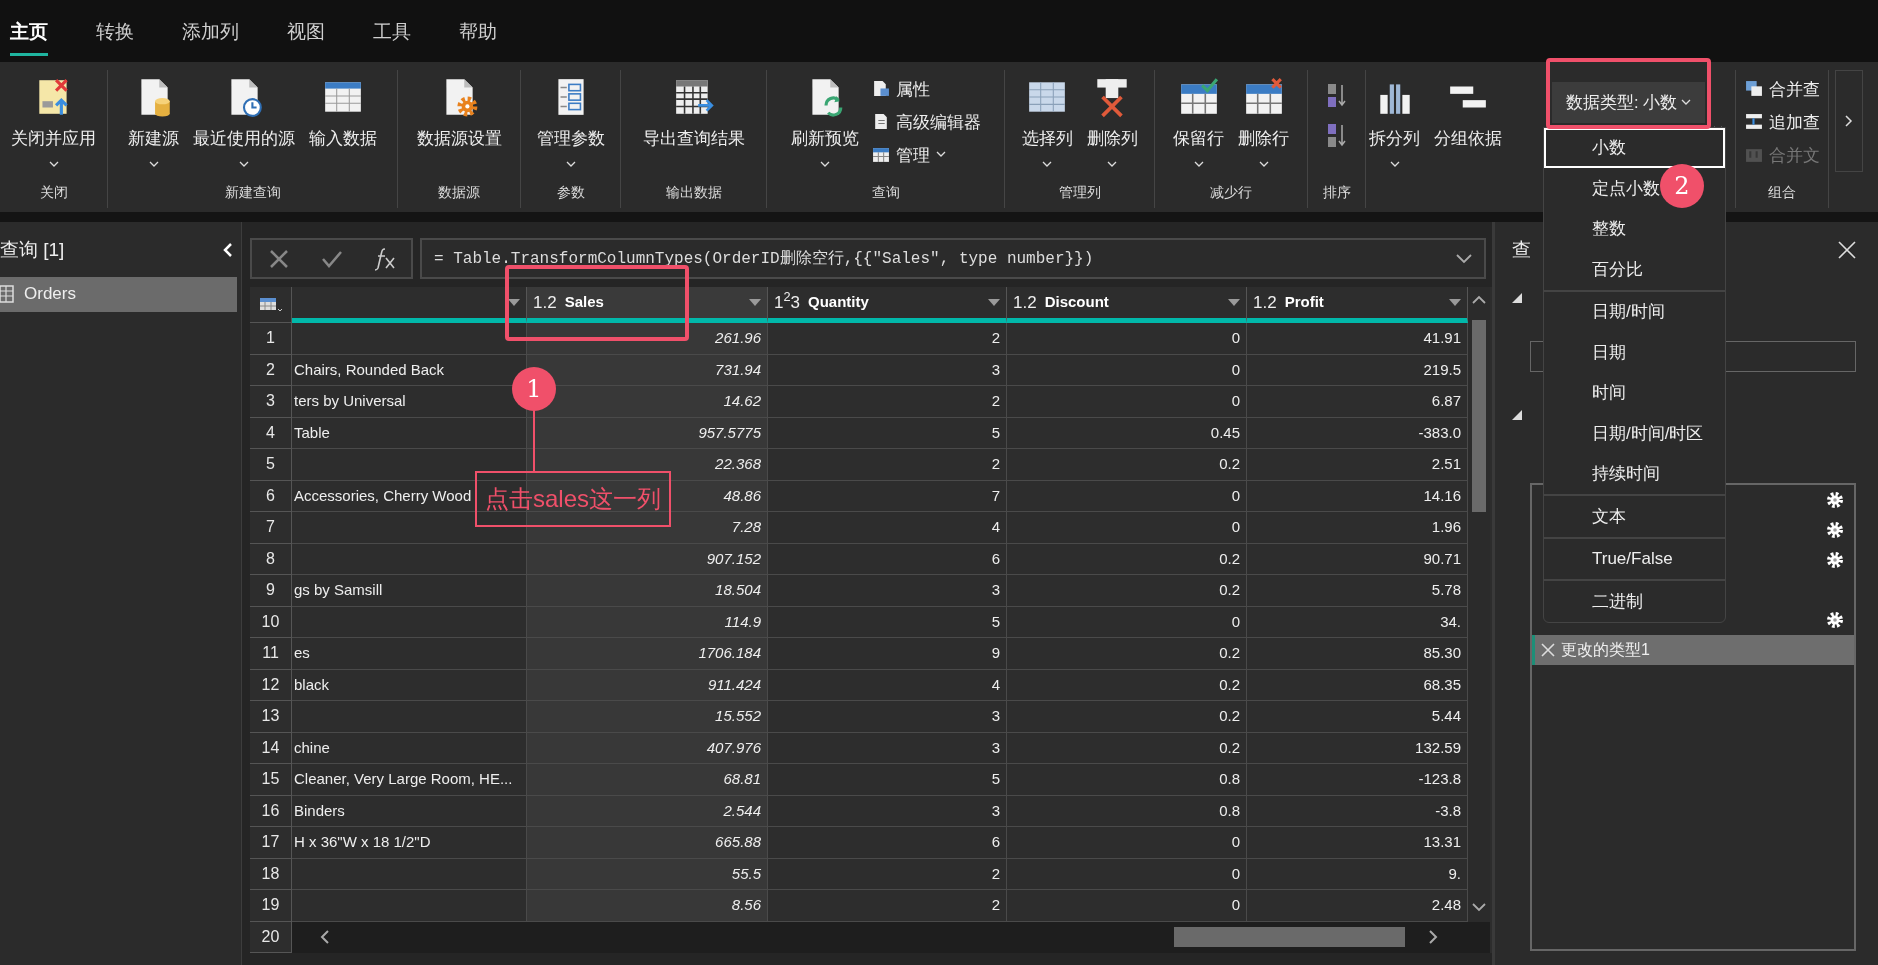 The height and width of the screenshot is (965, 1878). I want to click on table-cell: 0, so click(1127, 339).